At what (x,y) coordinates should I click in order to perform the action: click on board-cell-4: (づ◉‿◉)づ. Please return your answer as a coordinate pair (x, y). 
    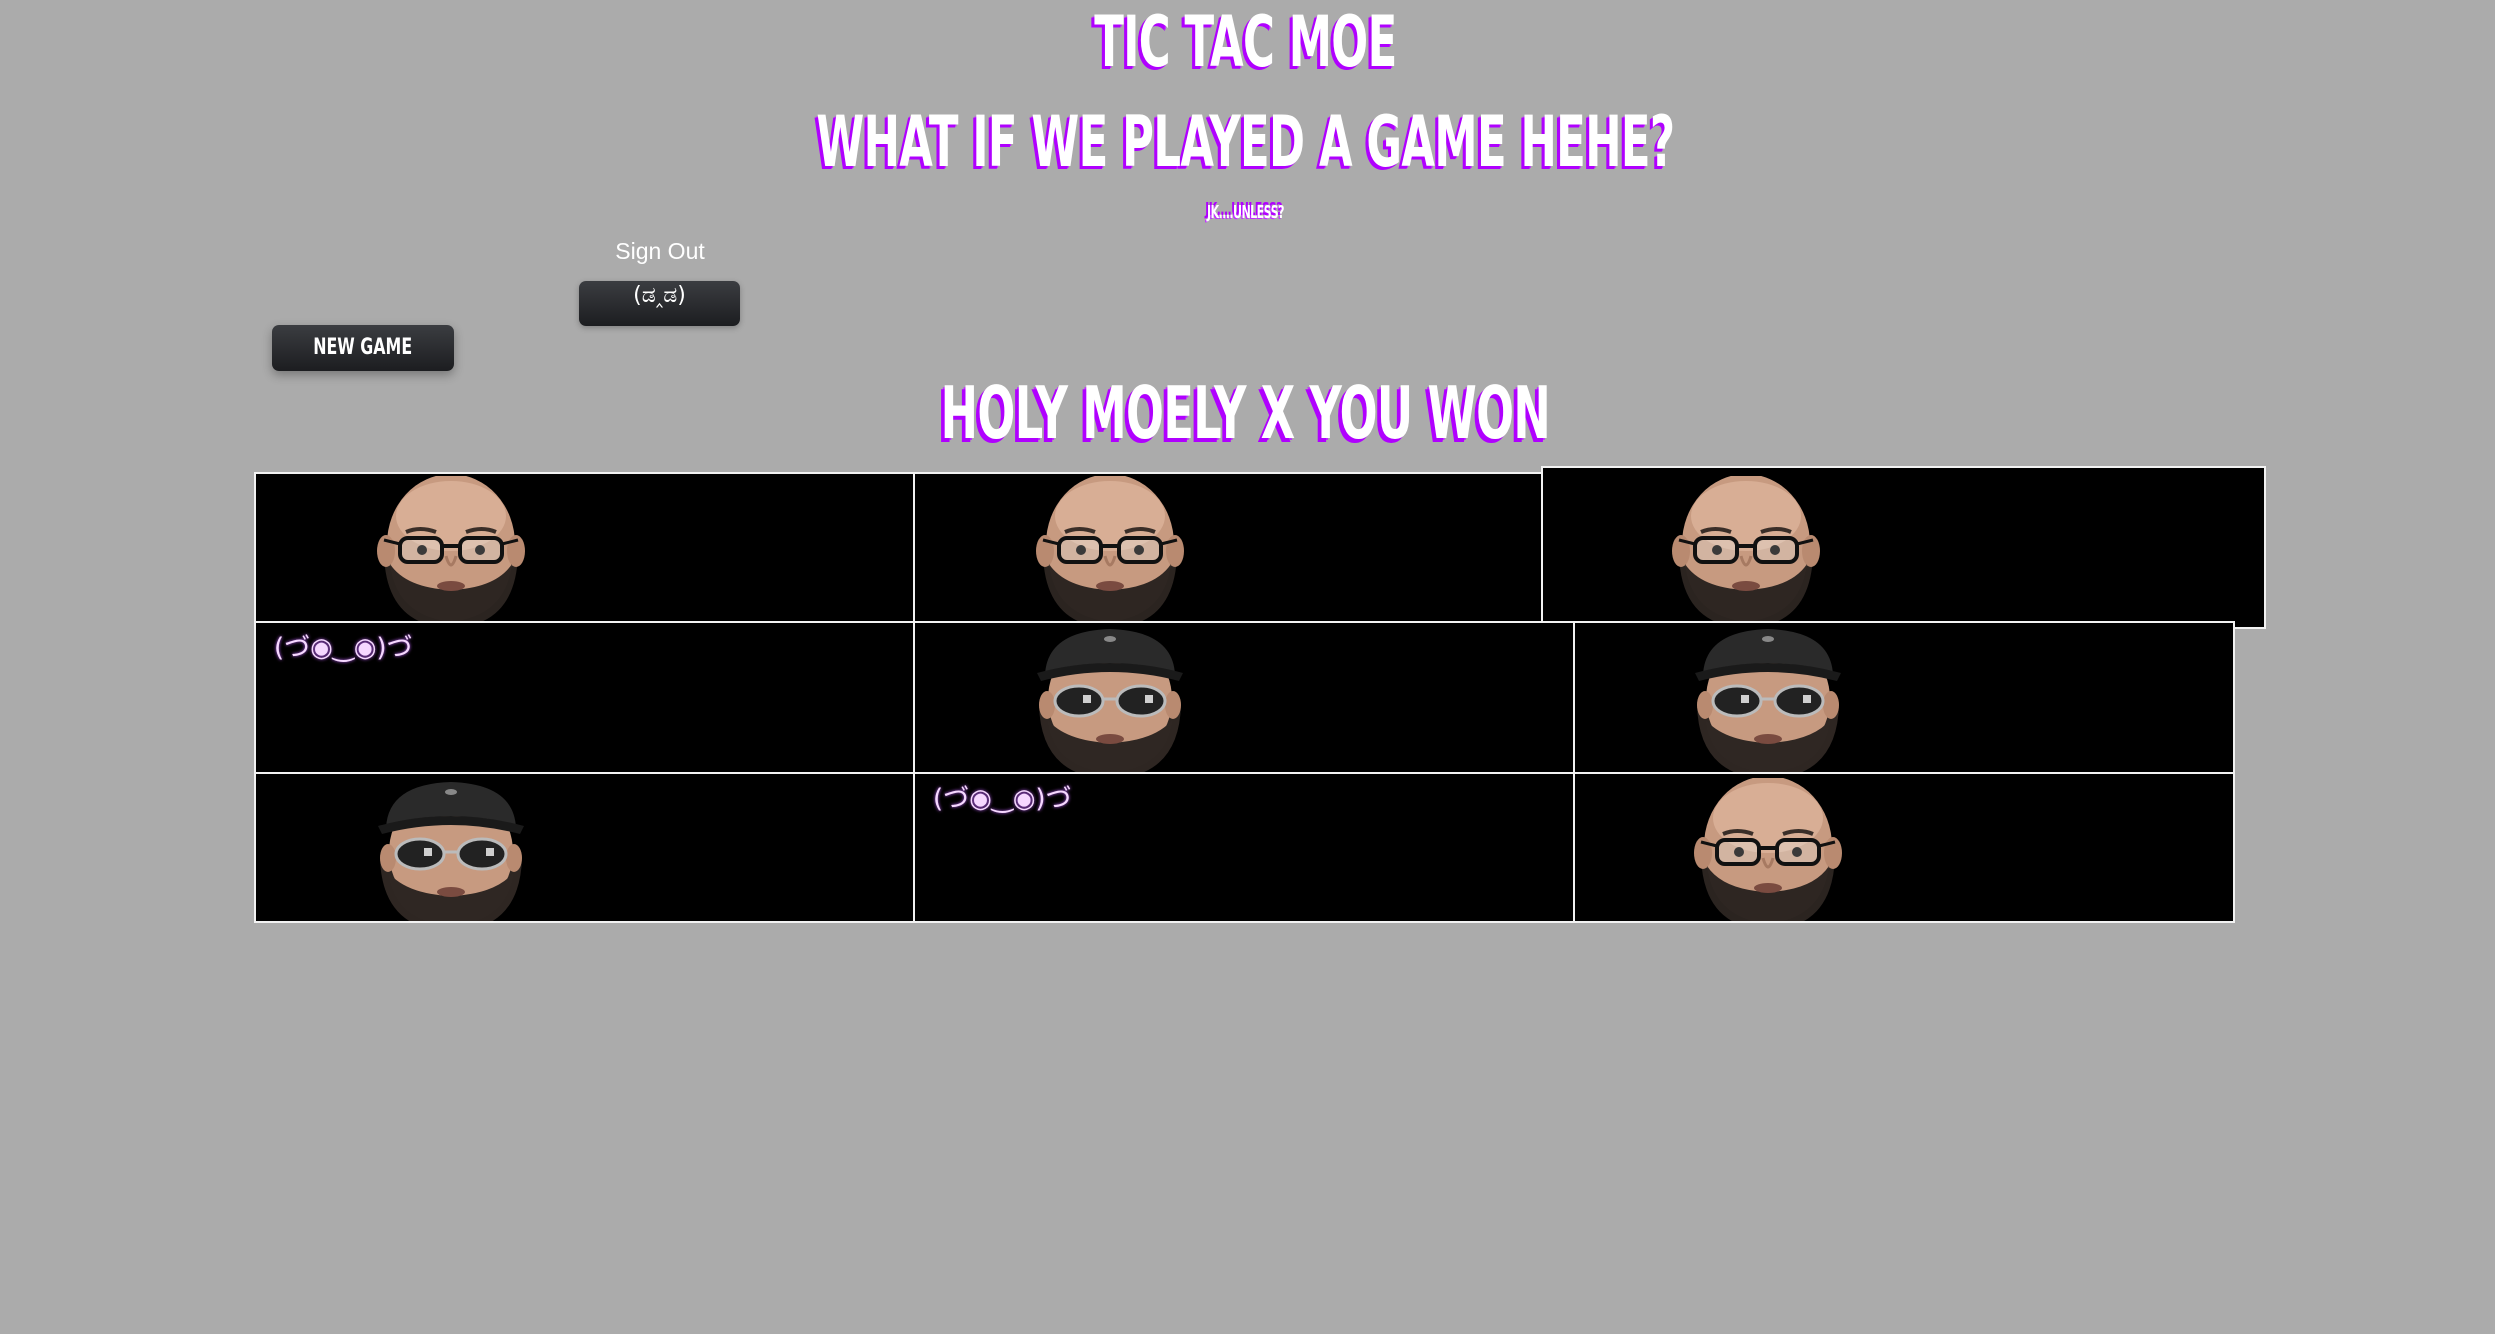
    Looking at the image, I should click on (584, 697).